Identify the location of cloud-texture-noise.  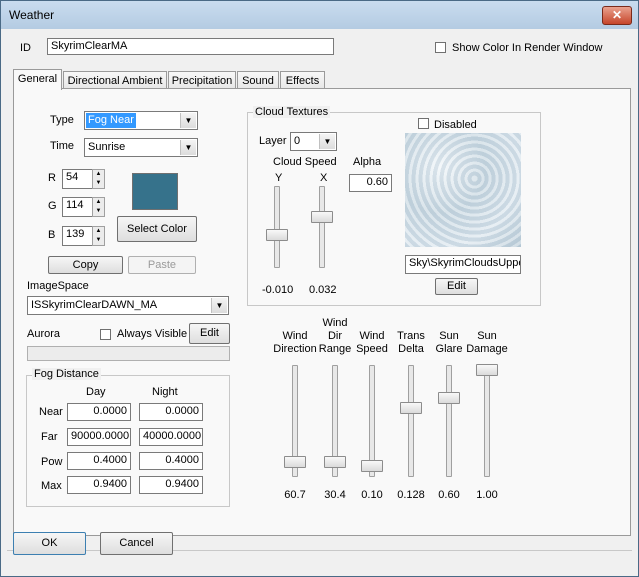
(463, 190).